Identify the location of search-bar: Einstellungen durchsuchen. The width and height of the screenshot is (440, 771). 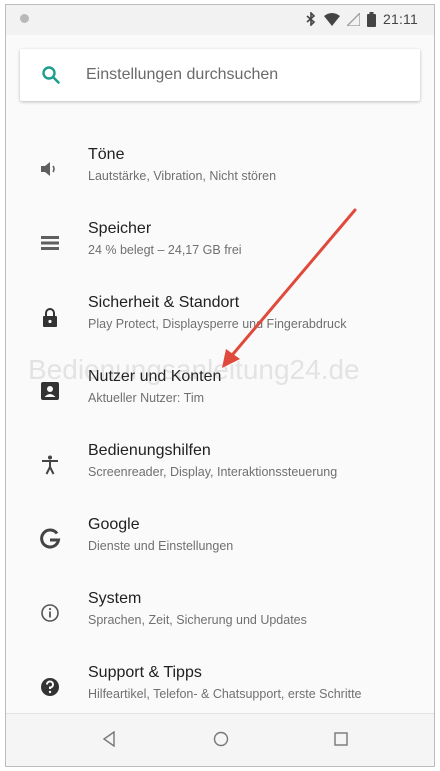
(220, 75).